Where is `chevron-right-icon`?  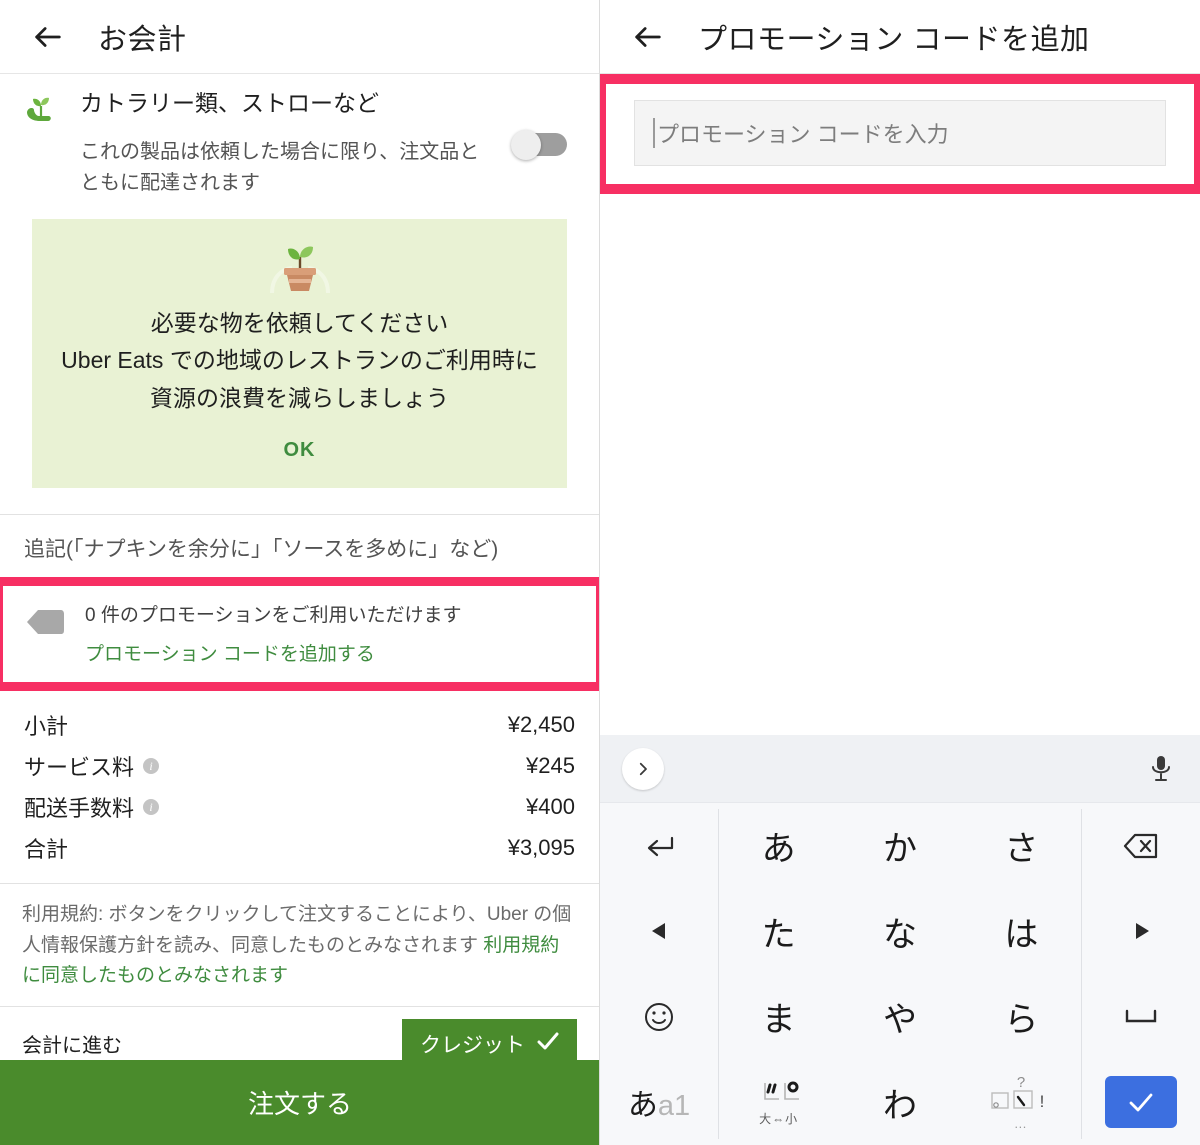 chevron-right-icon is located at coordinates (643, 768).